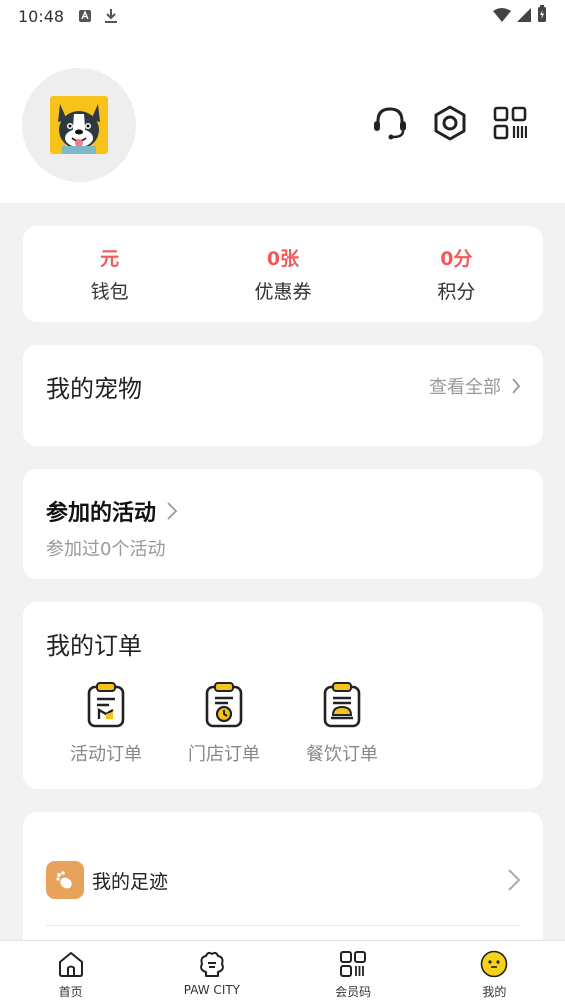  What do you see at coordinates (465, 387) in the screenshot?
I see `see-all-label: 查看全部` at bounding box center [465, 387].